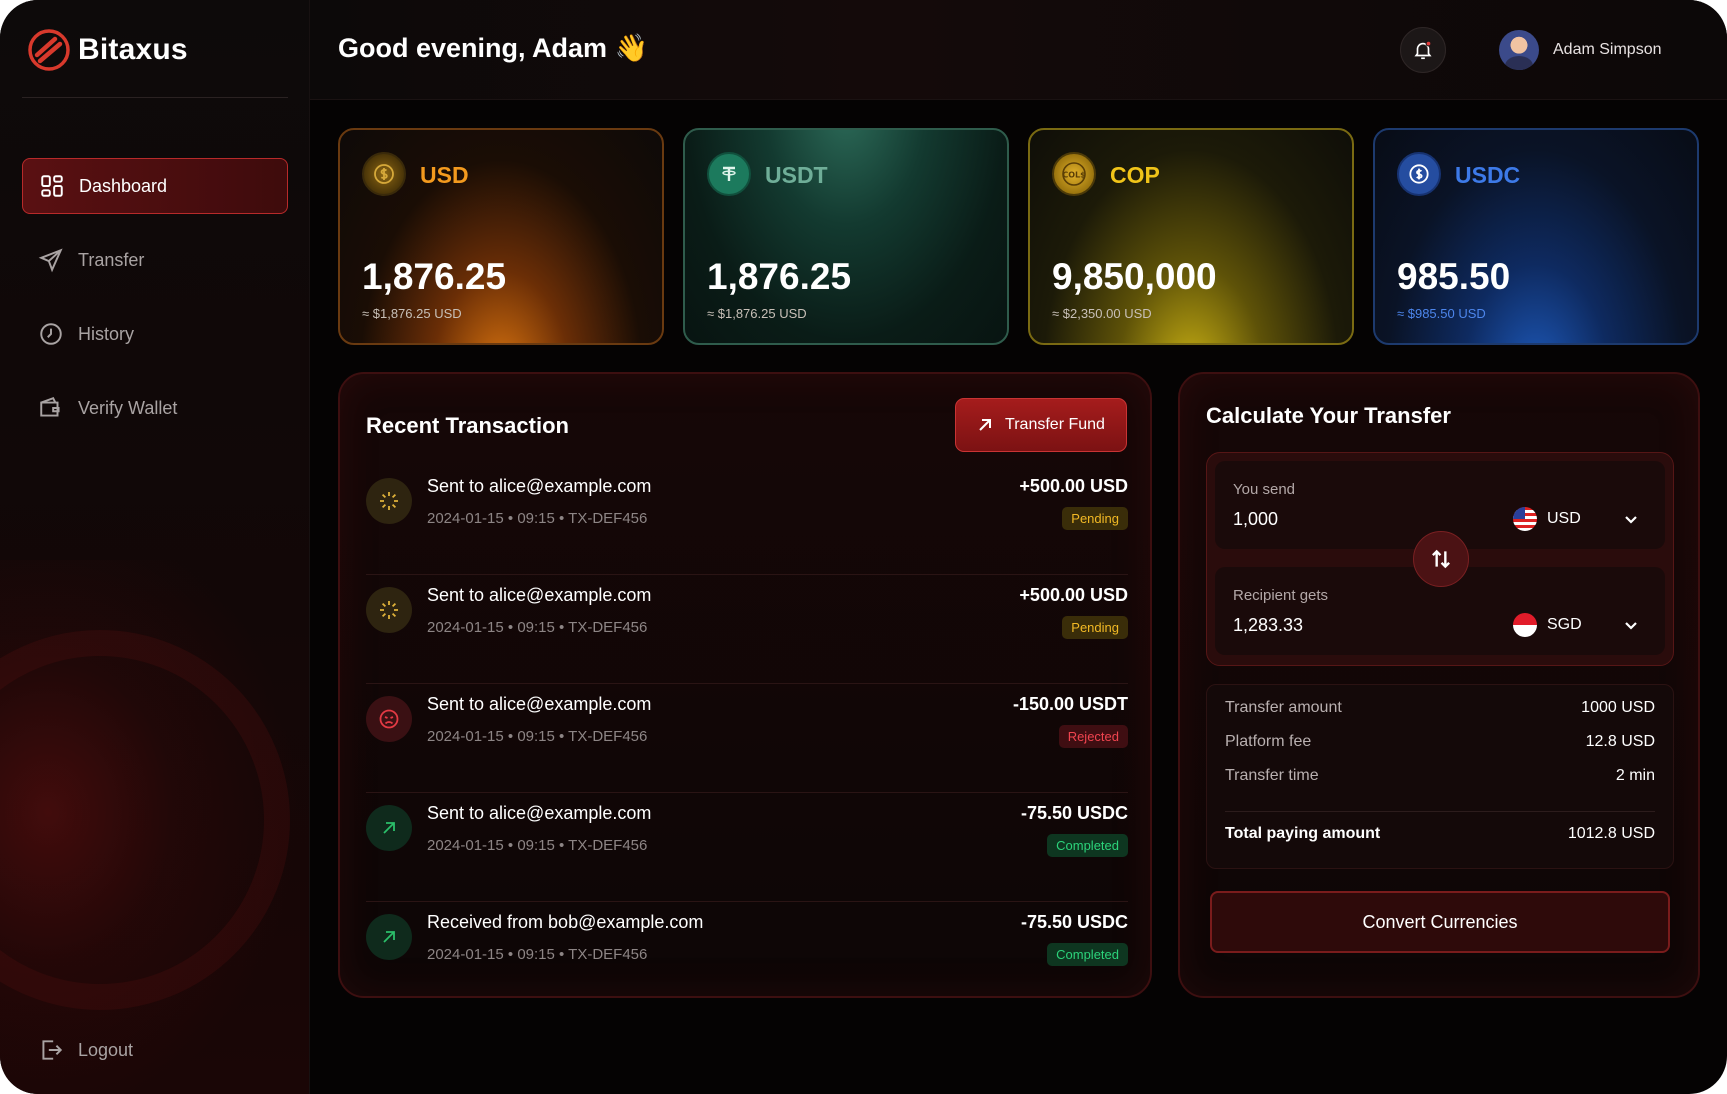 This screenshot has height=1094, width=1727. What do you see at coordinates (1272, 775) in the screenshot?
I see `summary-label: Transfer time` at bounding box center [1272, 775].